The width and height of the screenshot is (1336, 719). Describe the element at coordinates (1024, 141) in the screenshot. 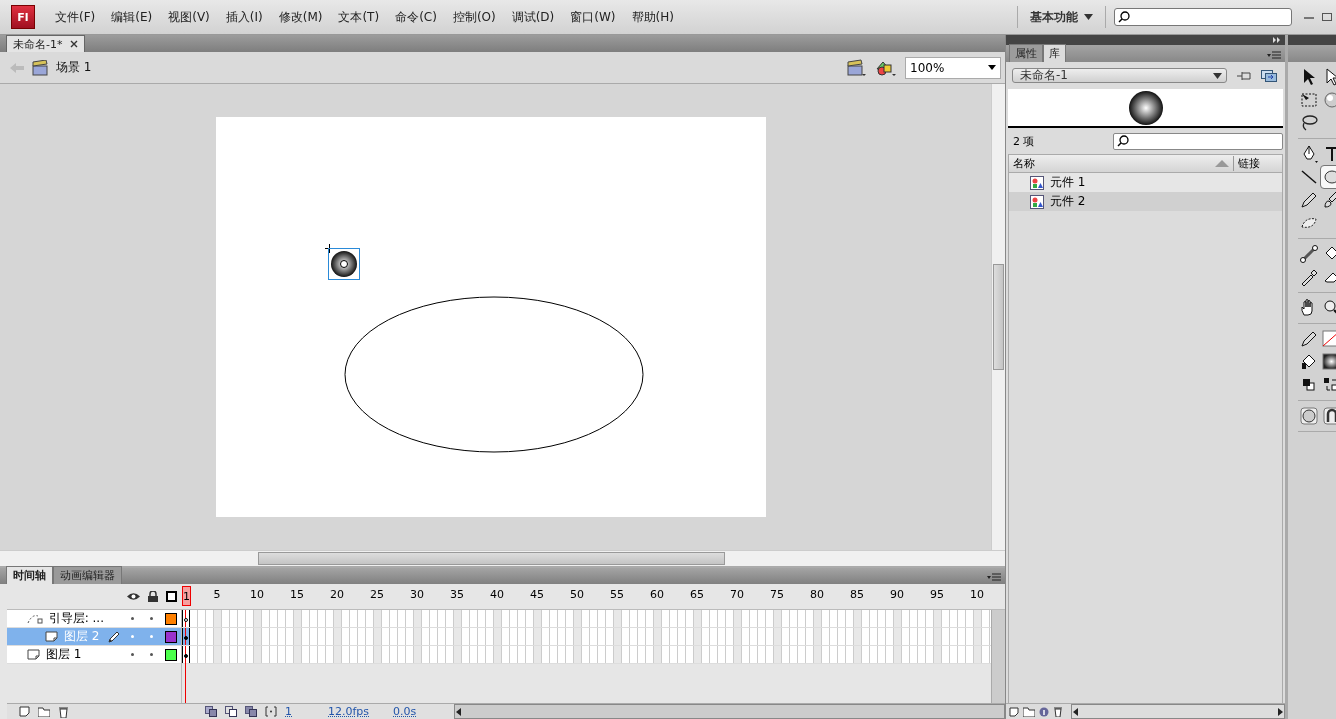

I see `item-count: 2 项` at that location.